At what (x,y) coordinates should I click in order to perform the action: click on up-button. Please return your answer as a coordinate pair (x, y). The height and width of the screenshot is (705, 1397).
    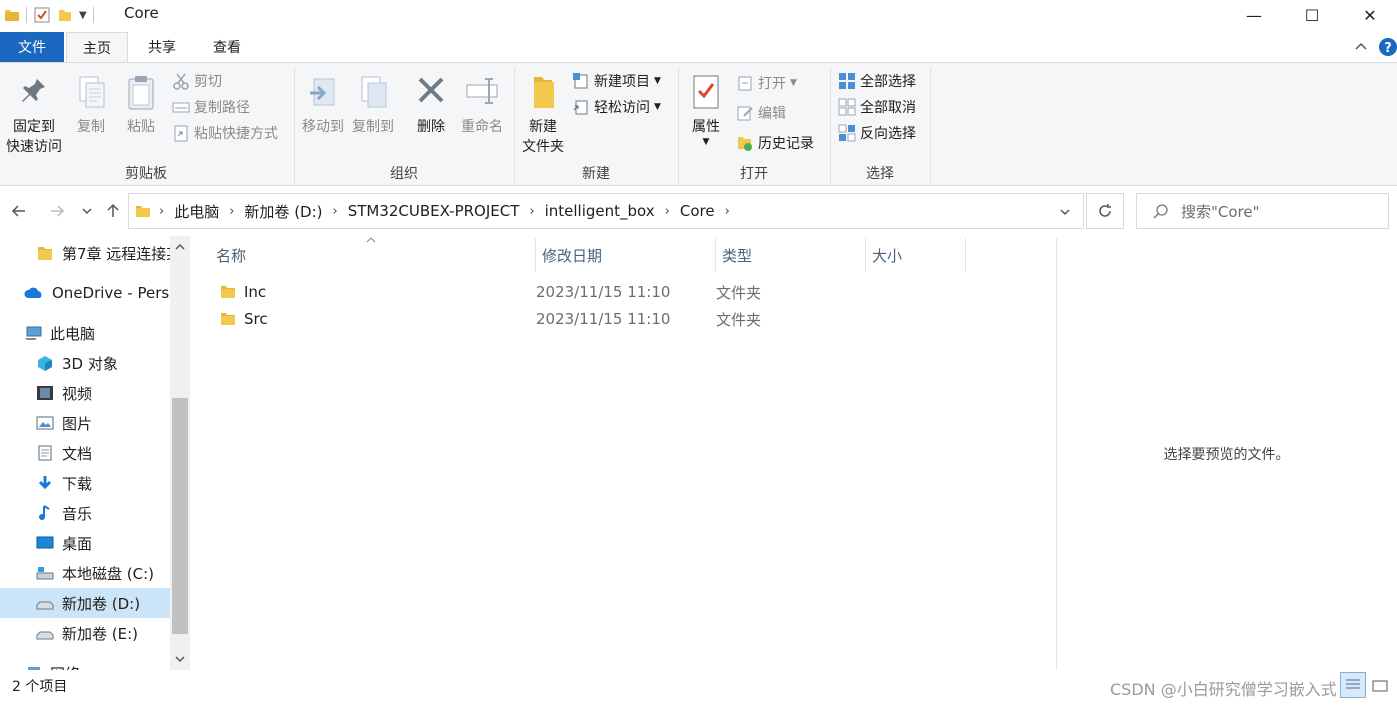
    Looking at the image, I should click on (113, 211).